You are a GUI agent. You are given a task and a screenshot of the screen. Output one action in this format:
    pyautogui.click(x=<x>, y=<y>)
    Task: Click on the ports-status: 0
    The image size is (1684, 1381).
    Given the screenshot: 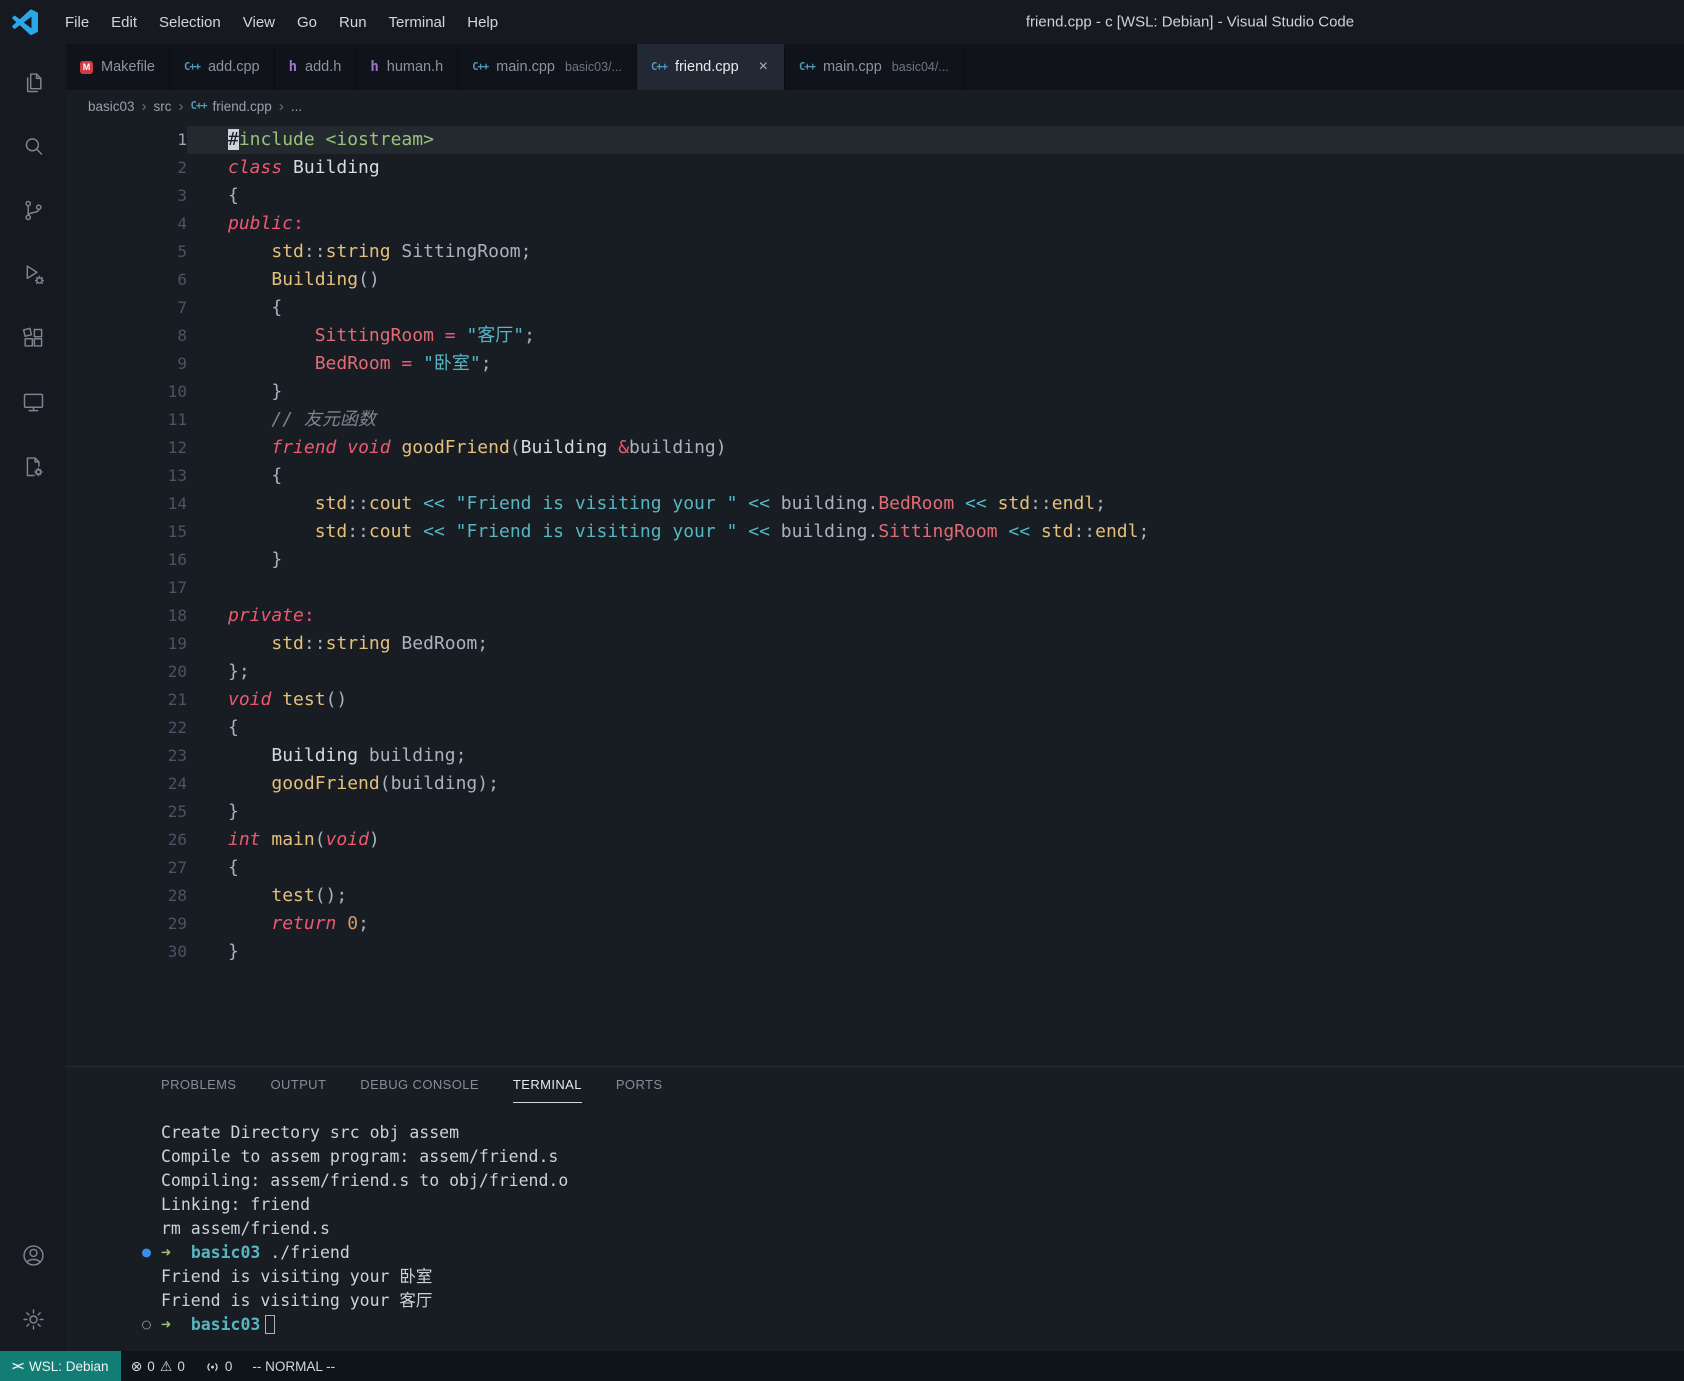 What is the action you would take?
    pyautogui.click(x=219, y=1366)
    